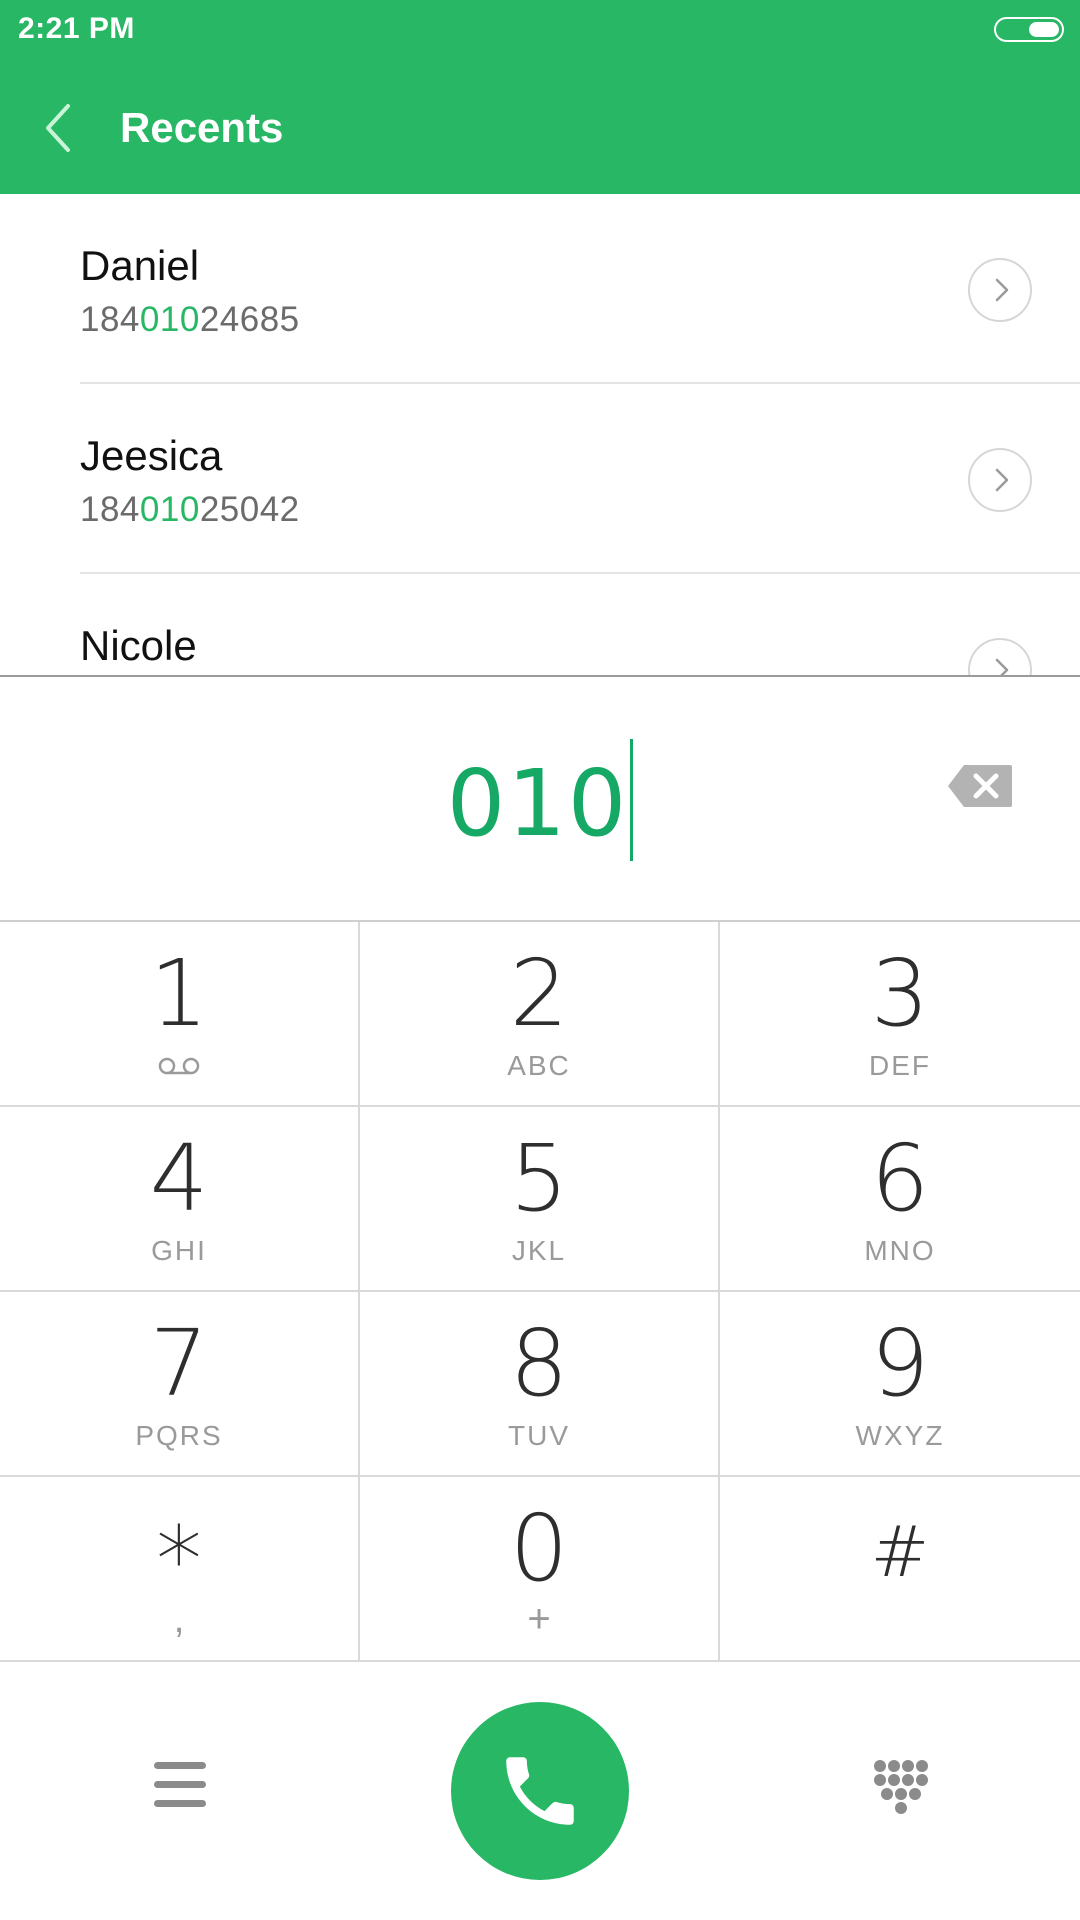  What do you see at coordinates (900, 1065) in the screenshot?
I see `key-letters: DEF` at bounding box center [900, 1065].